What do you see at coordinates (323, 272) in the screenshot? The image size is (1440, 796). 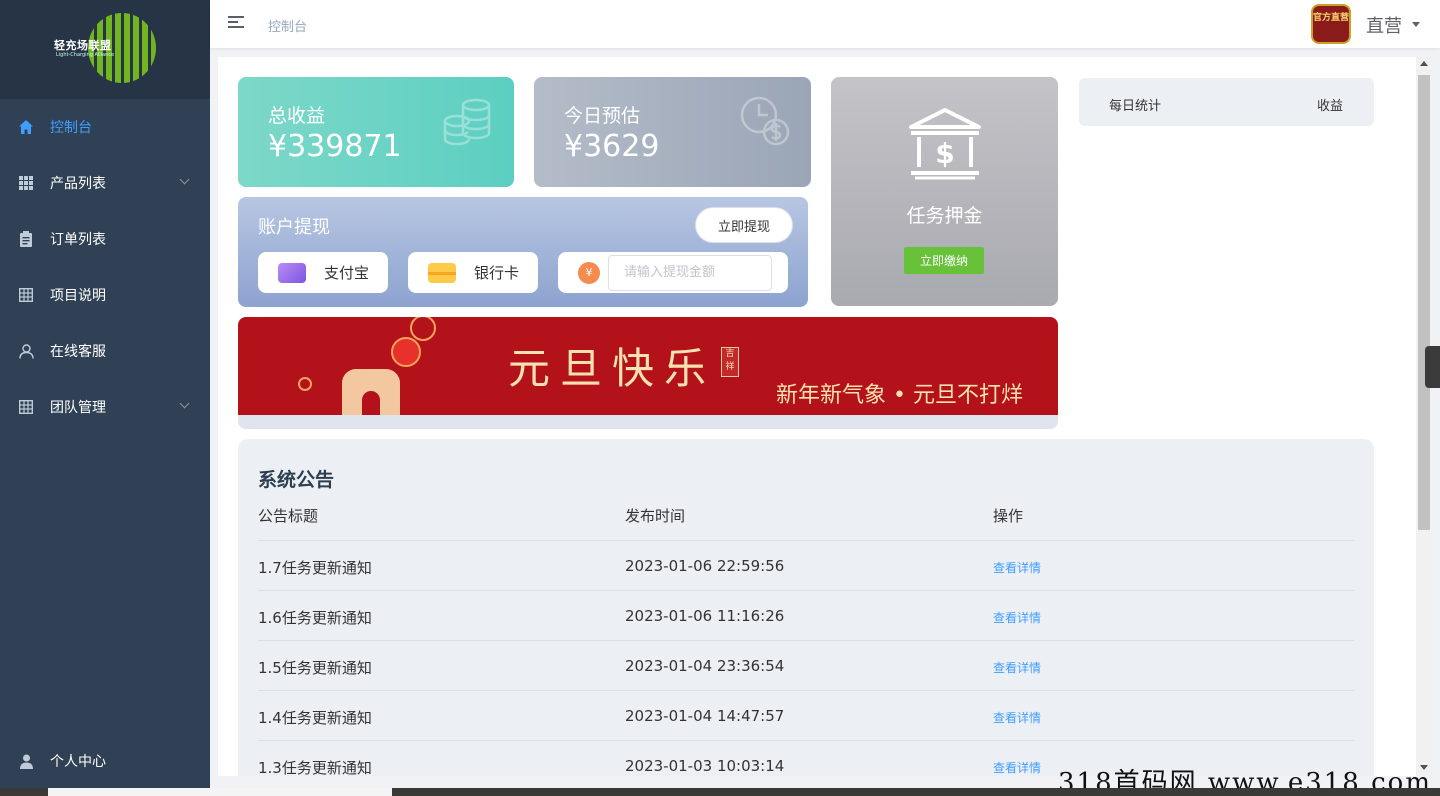 I see `alipay-option: 支付宝` at bounding box center [323, 272].